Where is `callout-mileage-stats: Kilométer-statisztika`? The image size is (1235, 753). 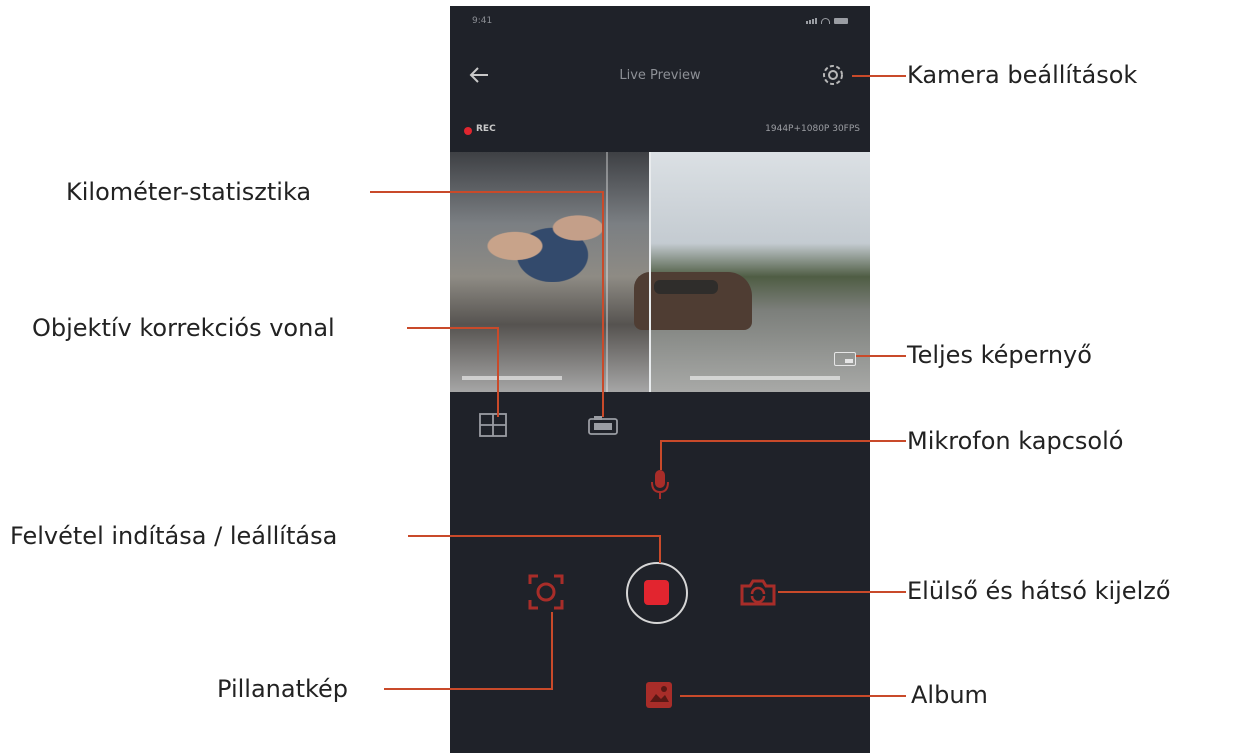 callout-mileage-stats: Kilométer-statisztika is located at coordinates (189, 192).